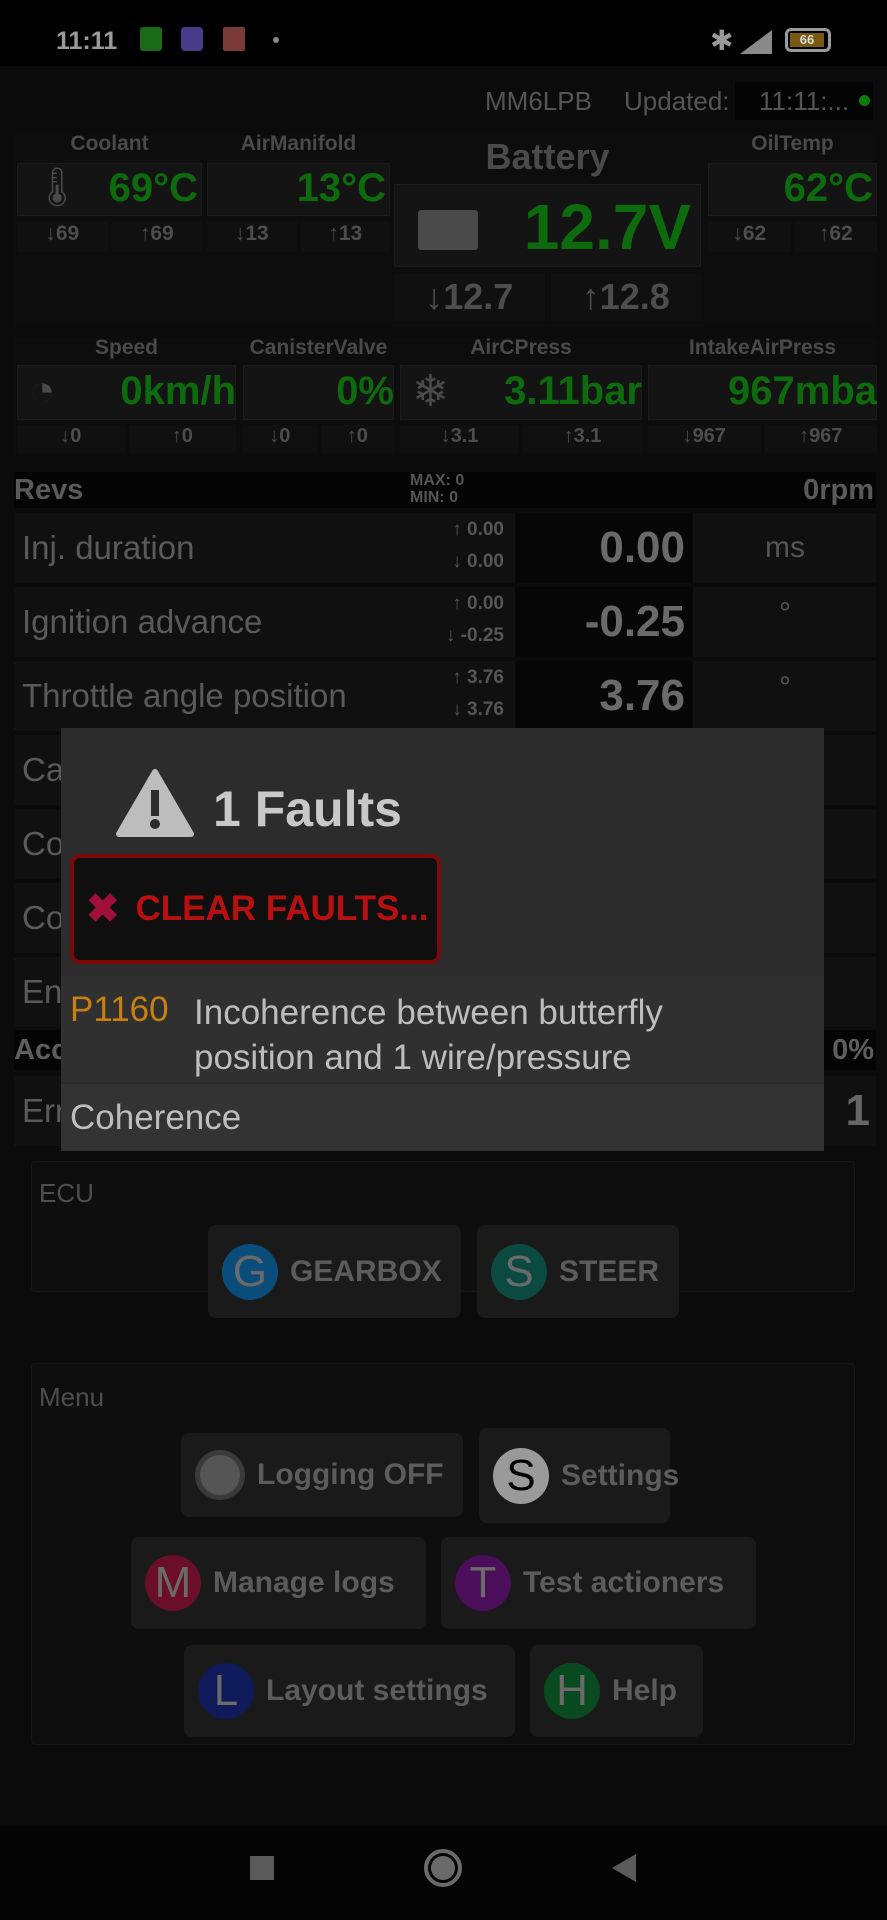 The width and height of the screenshot is (887, 1920). Describe the element at coordinates (42, 390) in the screenshot. I see `speedometer-icon: ◔` at that location.